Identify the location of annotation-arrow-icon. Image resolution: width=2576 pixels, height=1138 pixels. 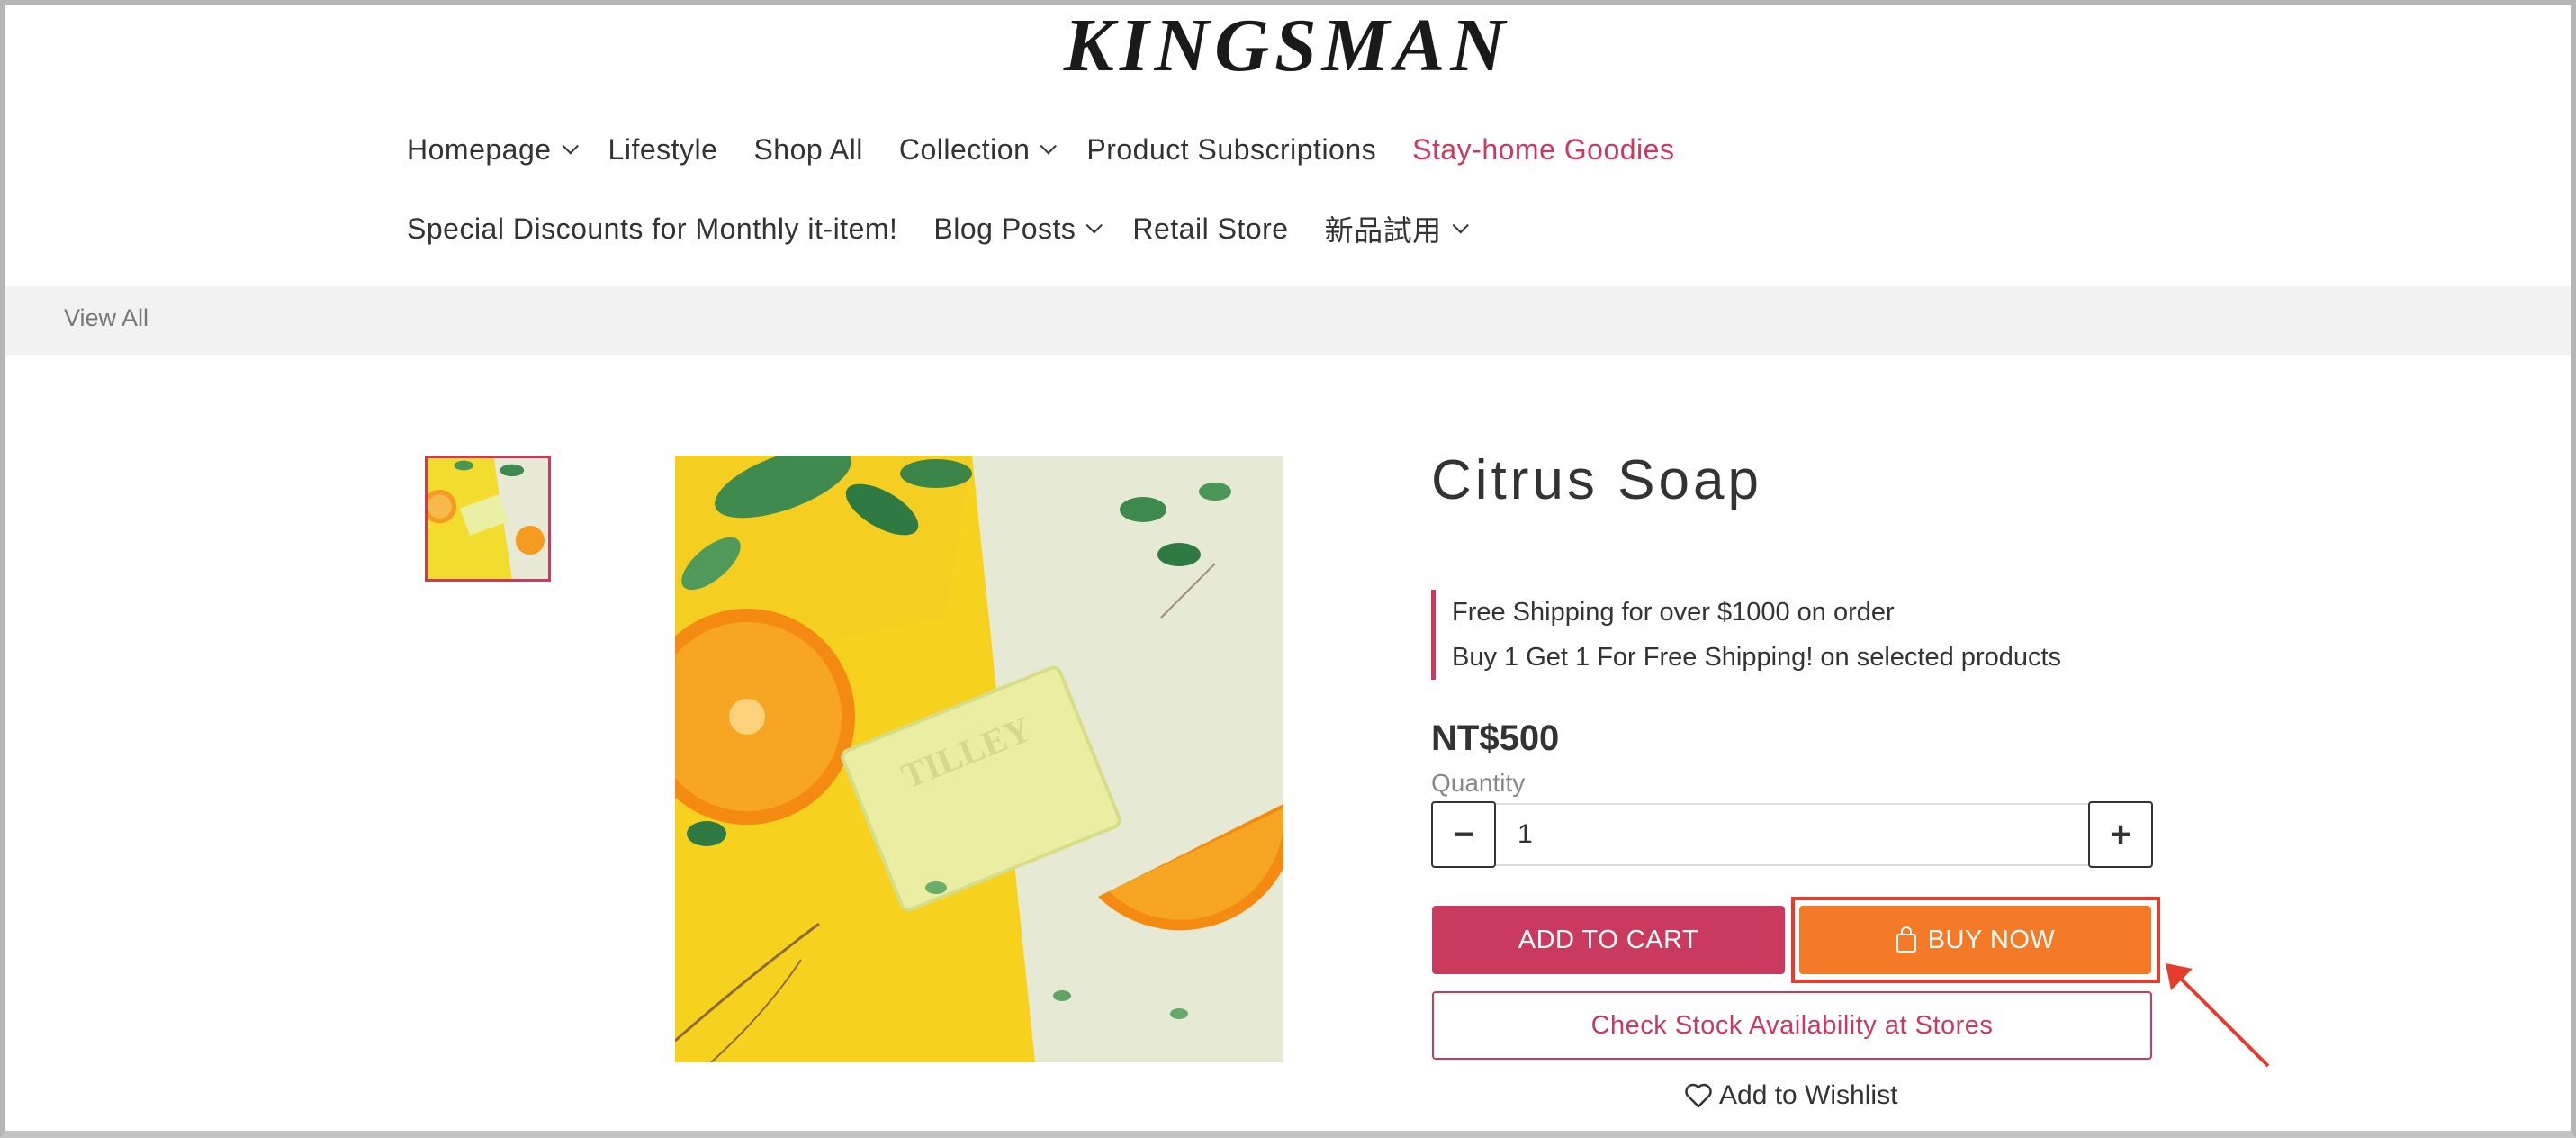
(2218, 1015).